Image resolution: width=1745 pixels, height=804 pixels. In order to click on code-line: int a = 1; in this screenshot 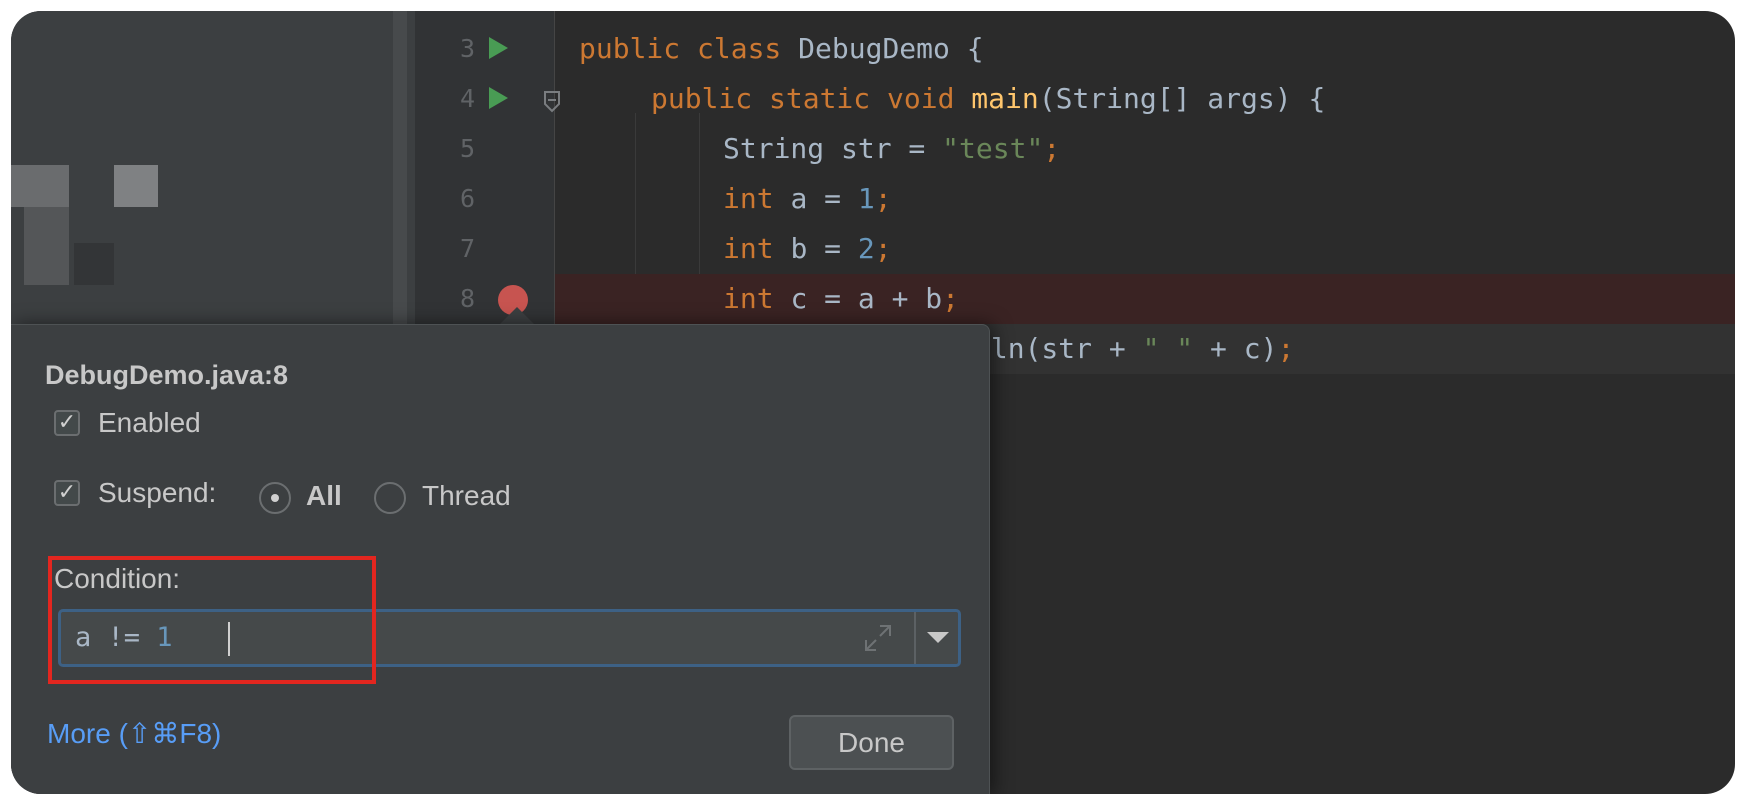, I will do `click(1145, 199)`.